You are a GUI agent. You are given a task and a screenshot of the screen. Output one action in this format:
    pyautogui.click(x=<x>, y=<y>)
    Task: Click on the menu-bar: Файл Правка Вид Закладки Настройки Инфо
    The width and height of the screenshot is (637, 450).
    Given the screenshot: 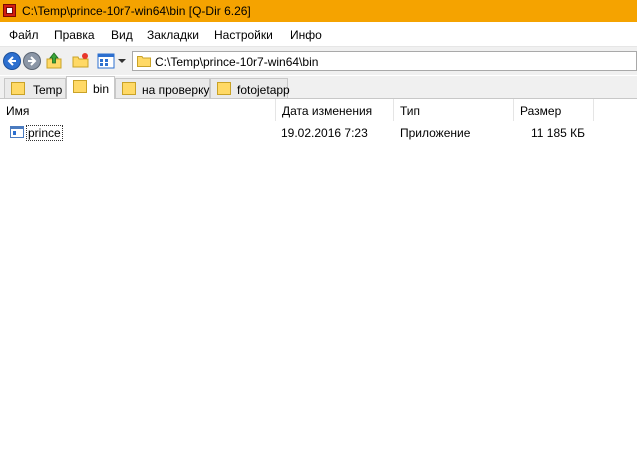 What is the action you would take?
    pyautogui.click(x=318, y=34)
    